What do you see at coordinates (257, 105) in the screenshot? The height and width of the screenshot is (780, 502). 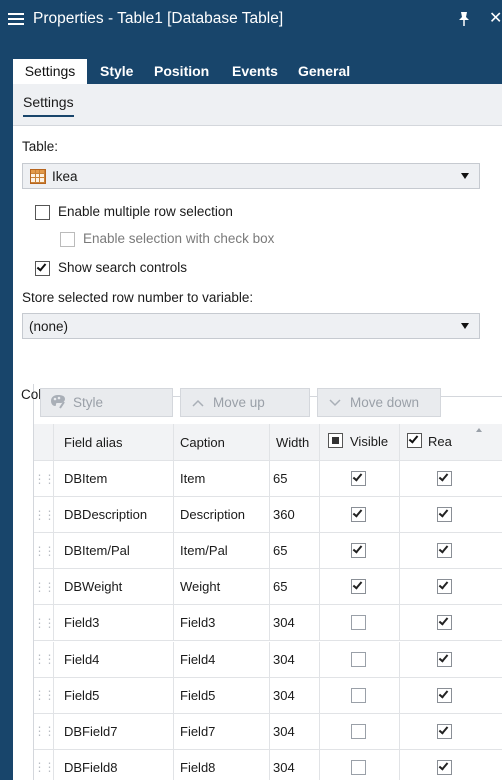 I see `subtab-bar: Settings` at bounding box center [257, 105].